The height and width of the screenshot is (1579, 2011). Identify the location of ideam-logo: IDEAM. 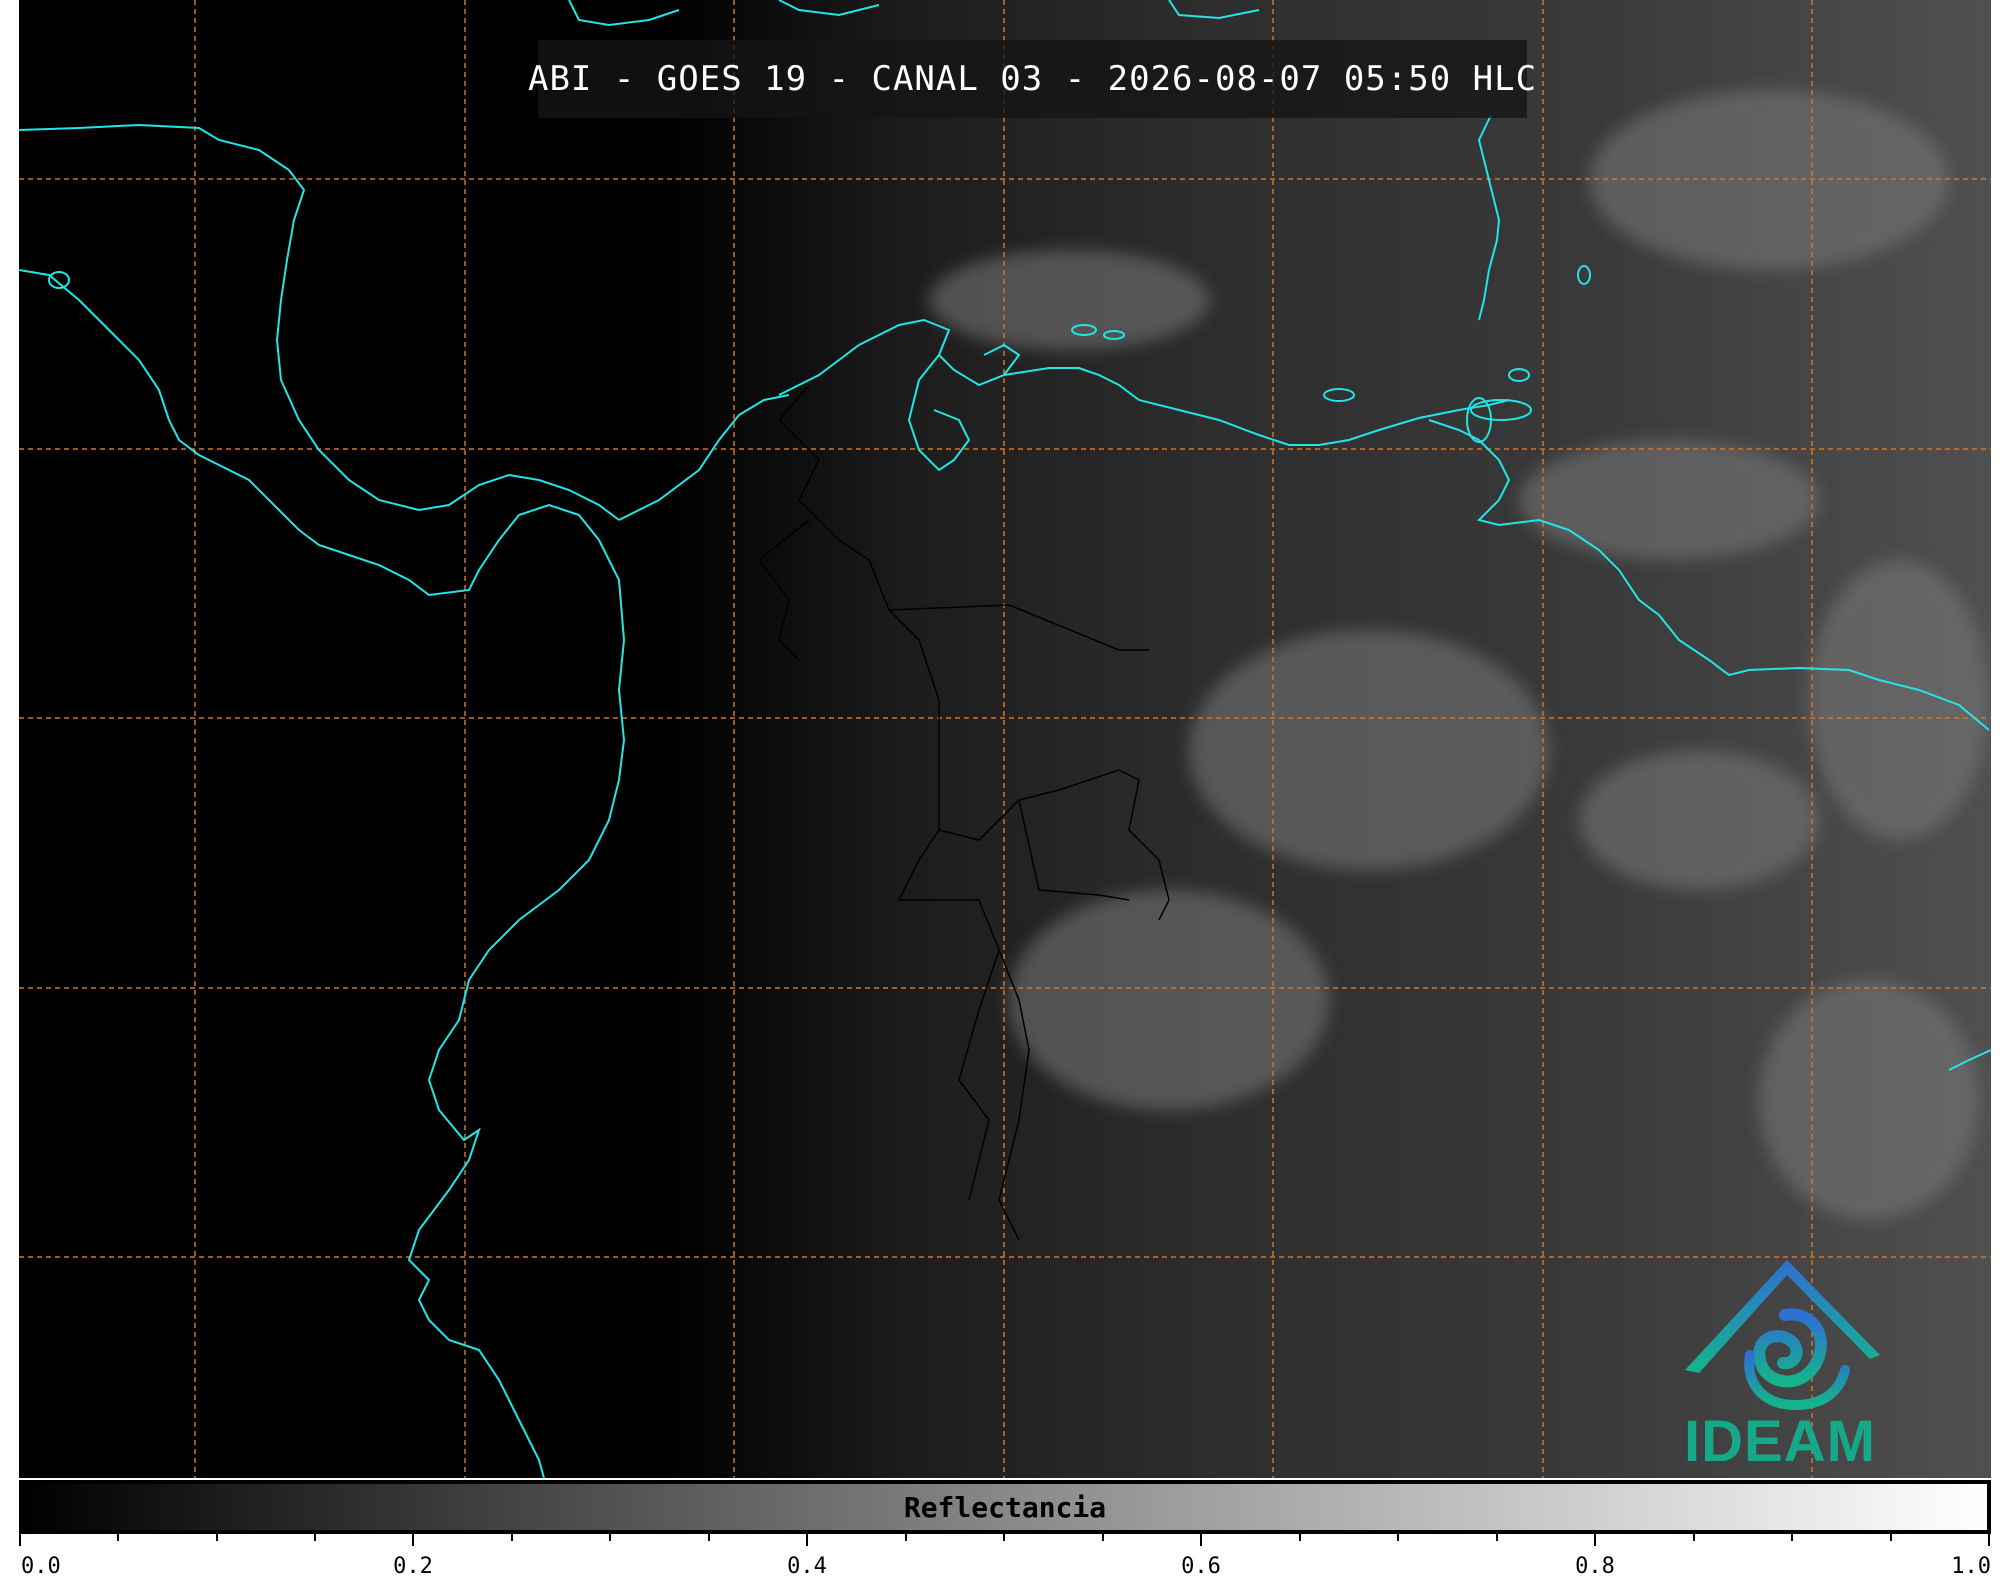
(1780, 1365).